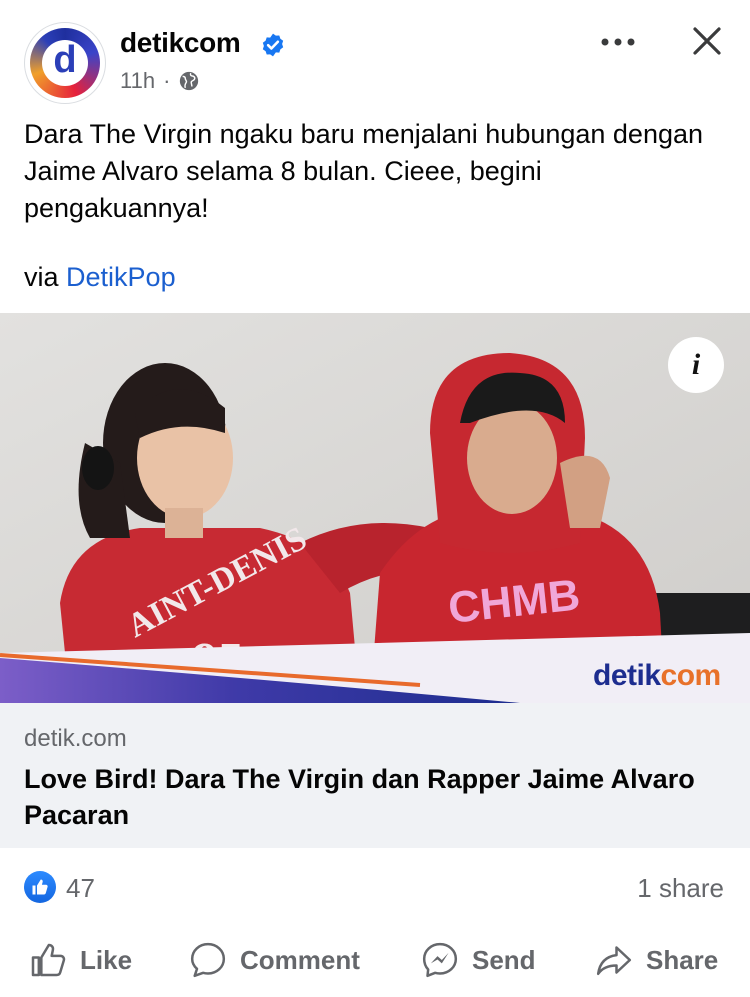 The height and width of the screenshot is (997, 750). I want to click on watermark-part1: detik, so click(627, 675).